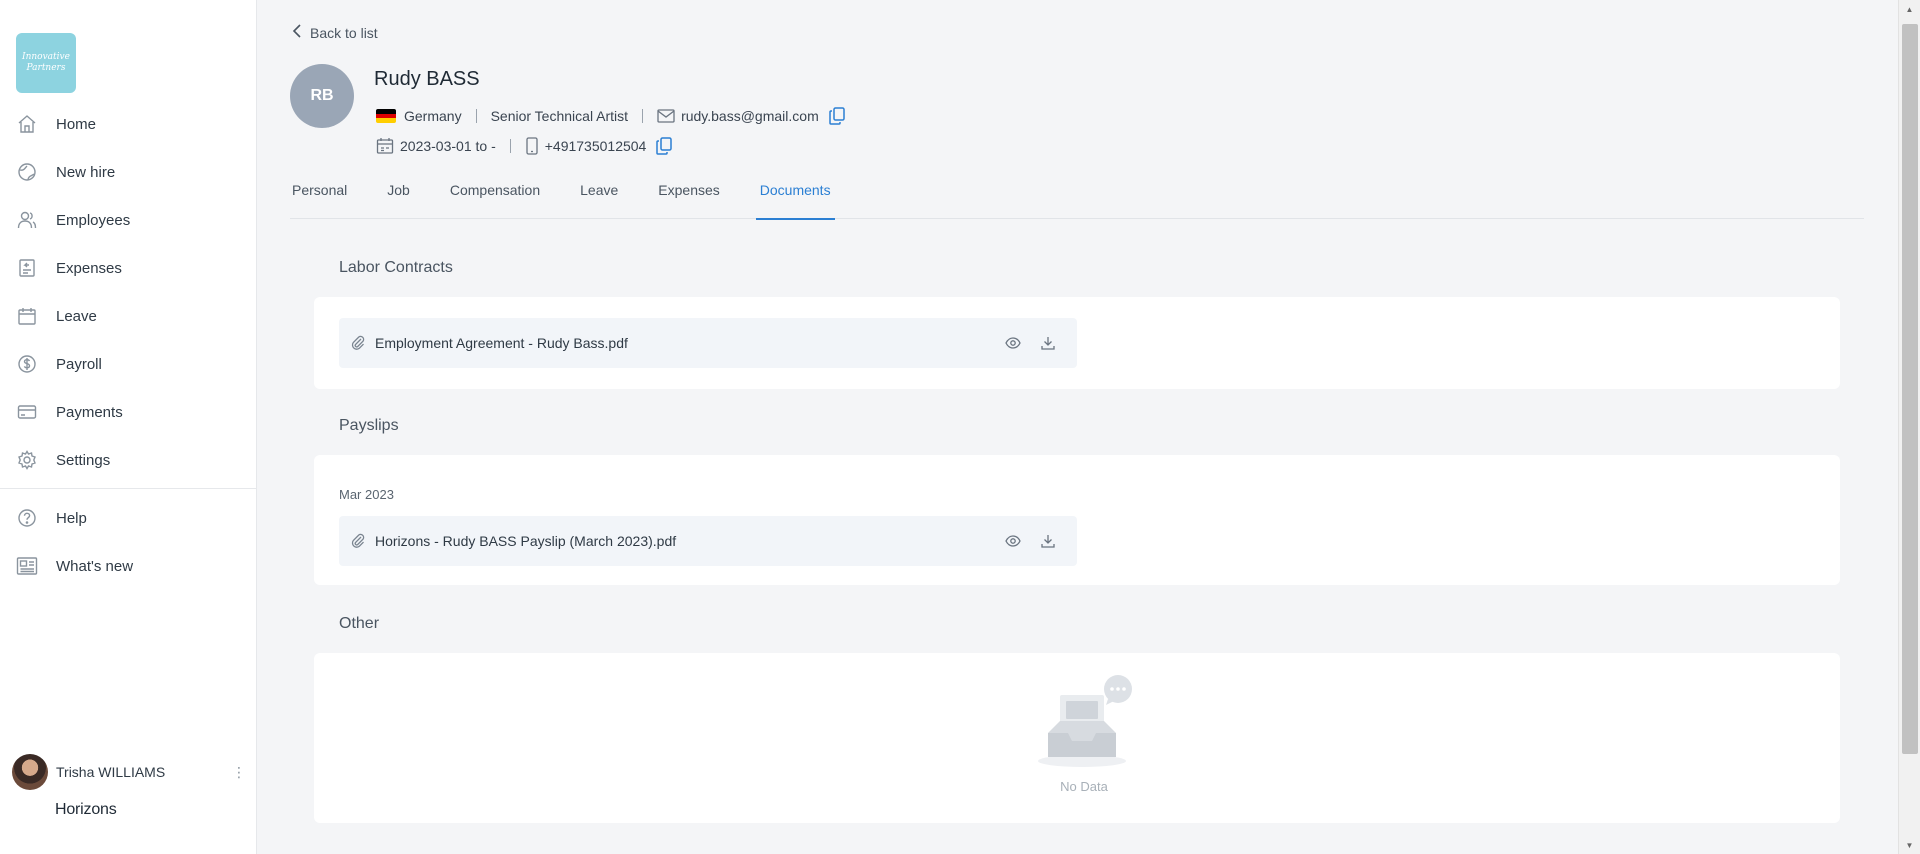 The height and width of the screenshot is (854, 1920). What do you see at coordinates (666, 116) in the screenshot?
I see `mail-icon` at bounding box center [666, 116].